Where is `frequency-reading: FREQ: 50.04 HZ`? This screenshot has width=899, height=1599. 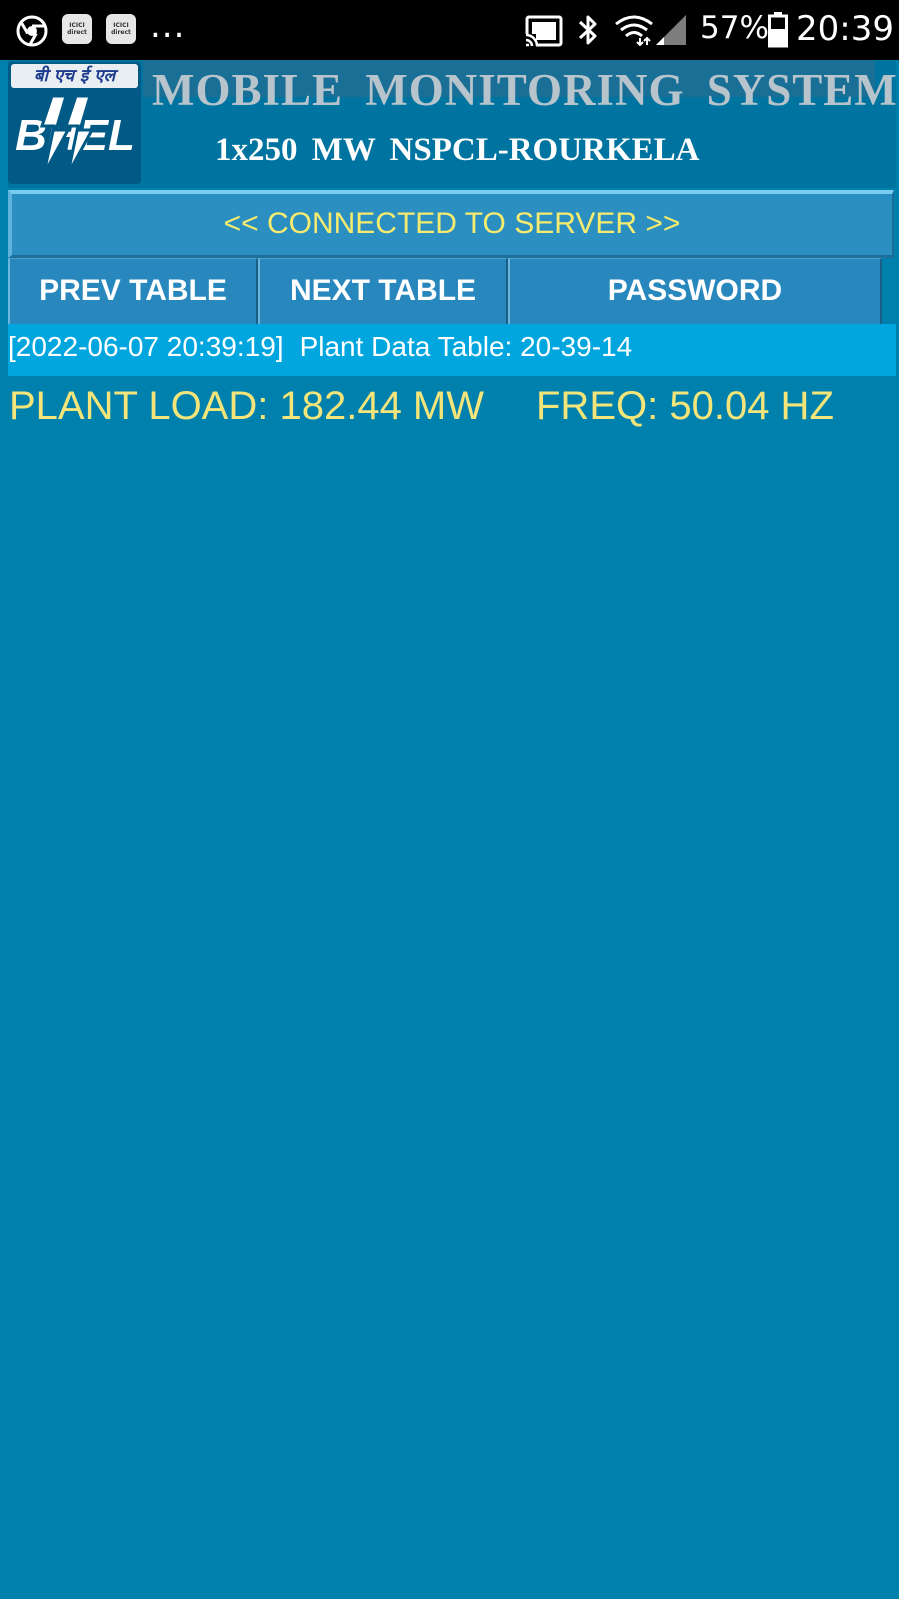 frequency-reading: FREQ: 50.04 HZ is located at coordinates (685, 406).